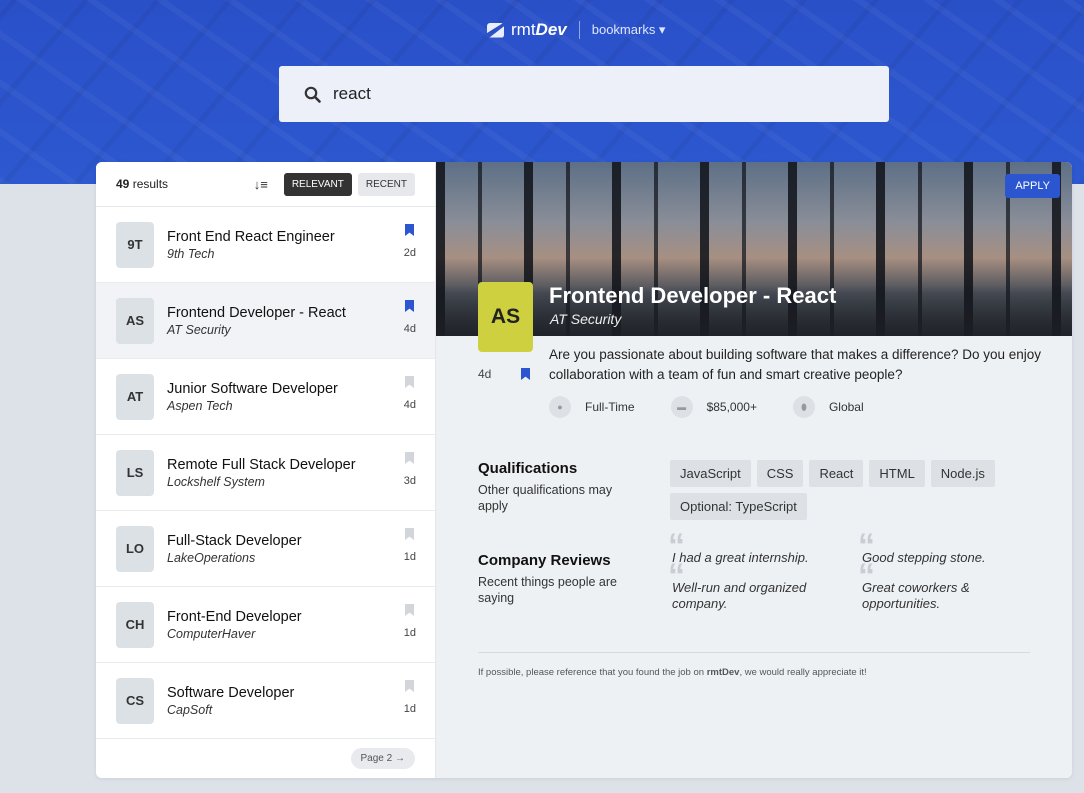  What do you see at coordinates (495, 30) in the screenshot?
I see `logo-icon` at bounding box center [495, 30].